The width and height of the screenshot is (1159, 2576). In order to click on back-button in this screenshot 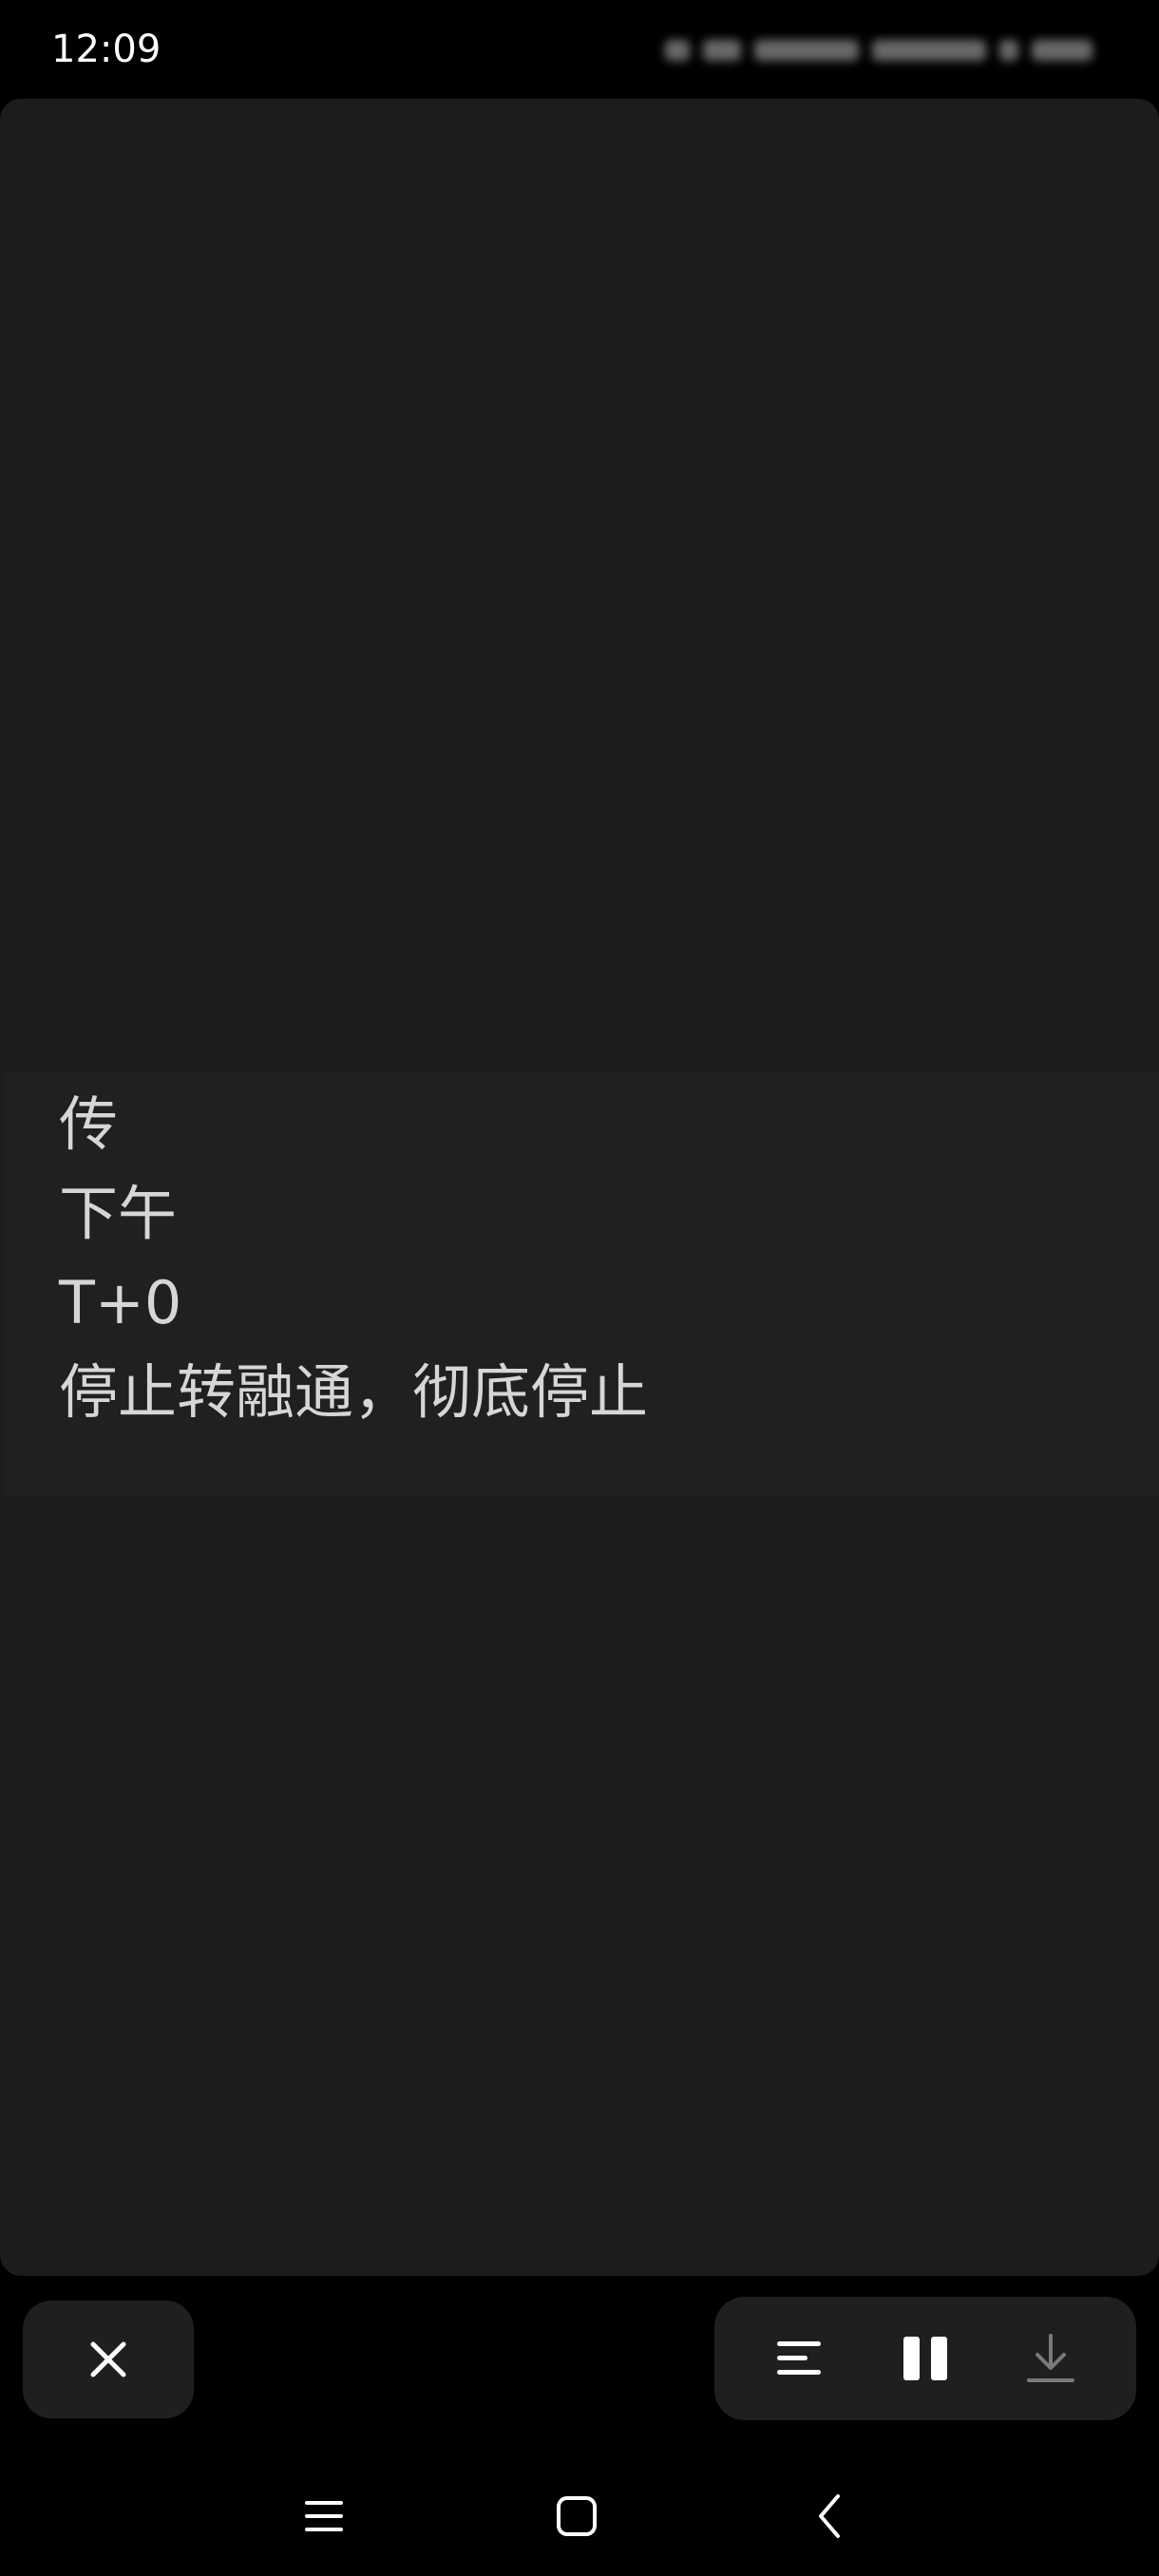, I will do `click(829, 2516)`.